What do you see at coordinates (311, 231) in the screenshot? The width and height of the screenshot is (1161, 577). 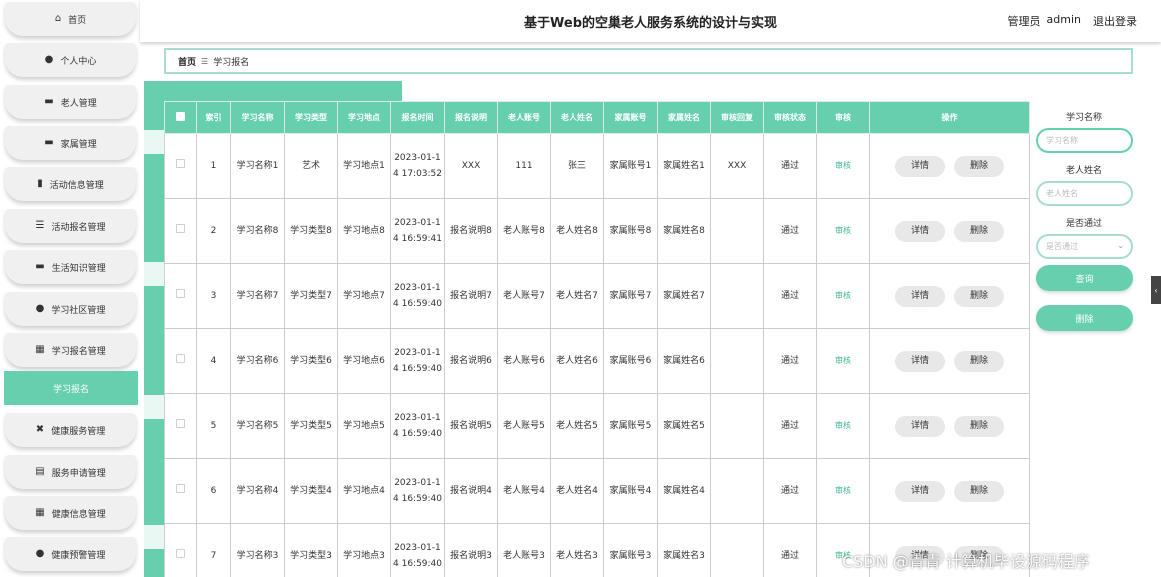 I see `cell-type: 学习类型8` at bounding box center [311, 231].